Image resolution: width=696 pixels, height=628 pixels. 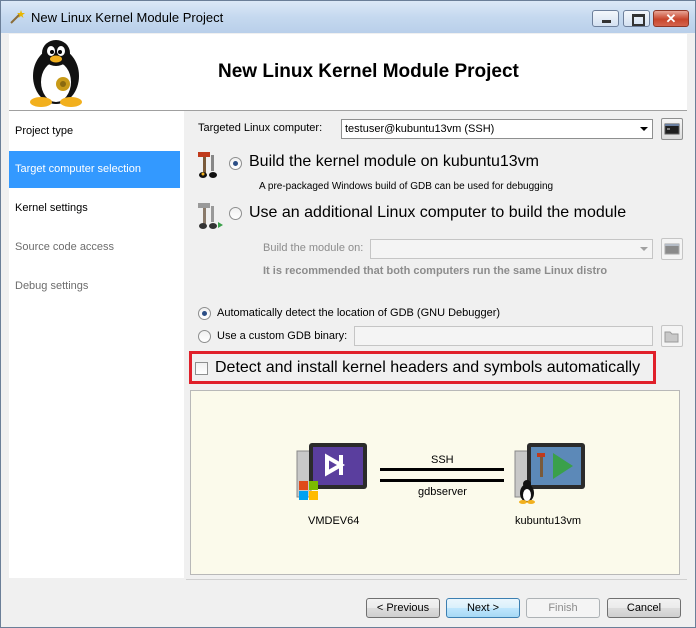 I want to click on build-on-target-radio, so click(x=235, y=163).